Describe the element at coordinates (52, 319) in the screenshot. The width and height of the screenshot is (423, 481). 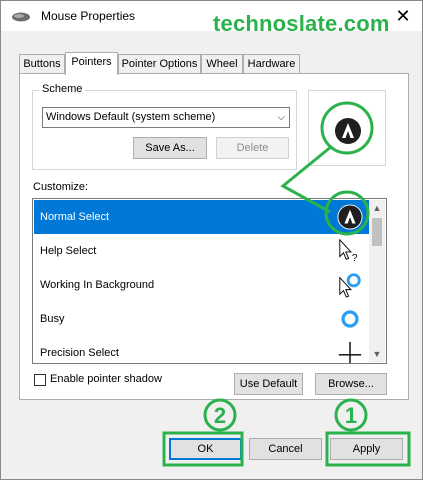
I see `list-item-label: Busy` at that location.